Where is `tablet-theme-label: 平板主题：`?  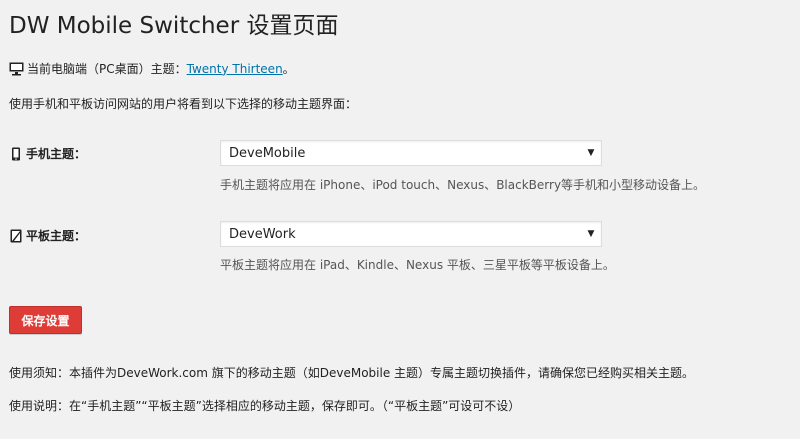 tablet-theme-label: 平板主题： is located at coordinates (56, 236).